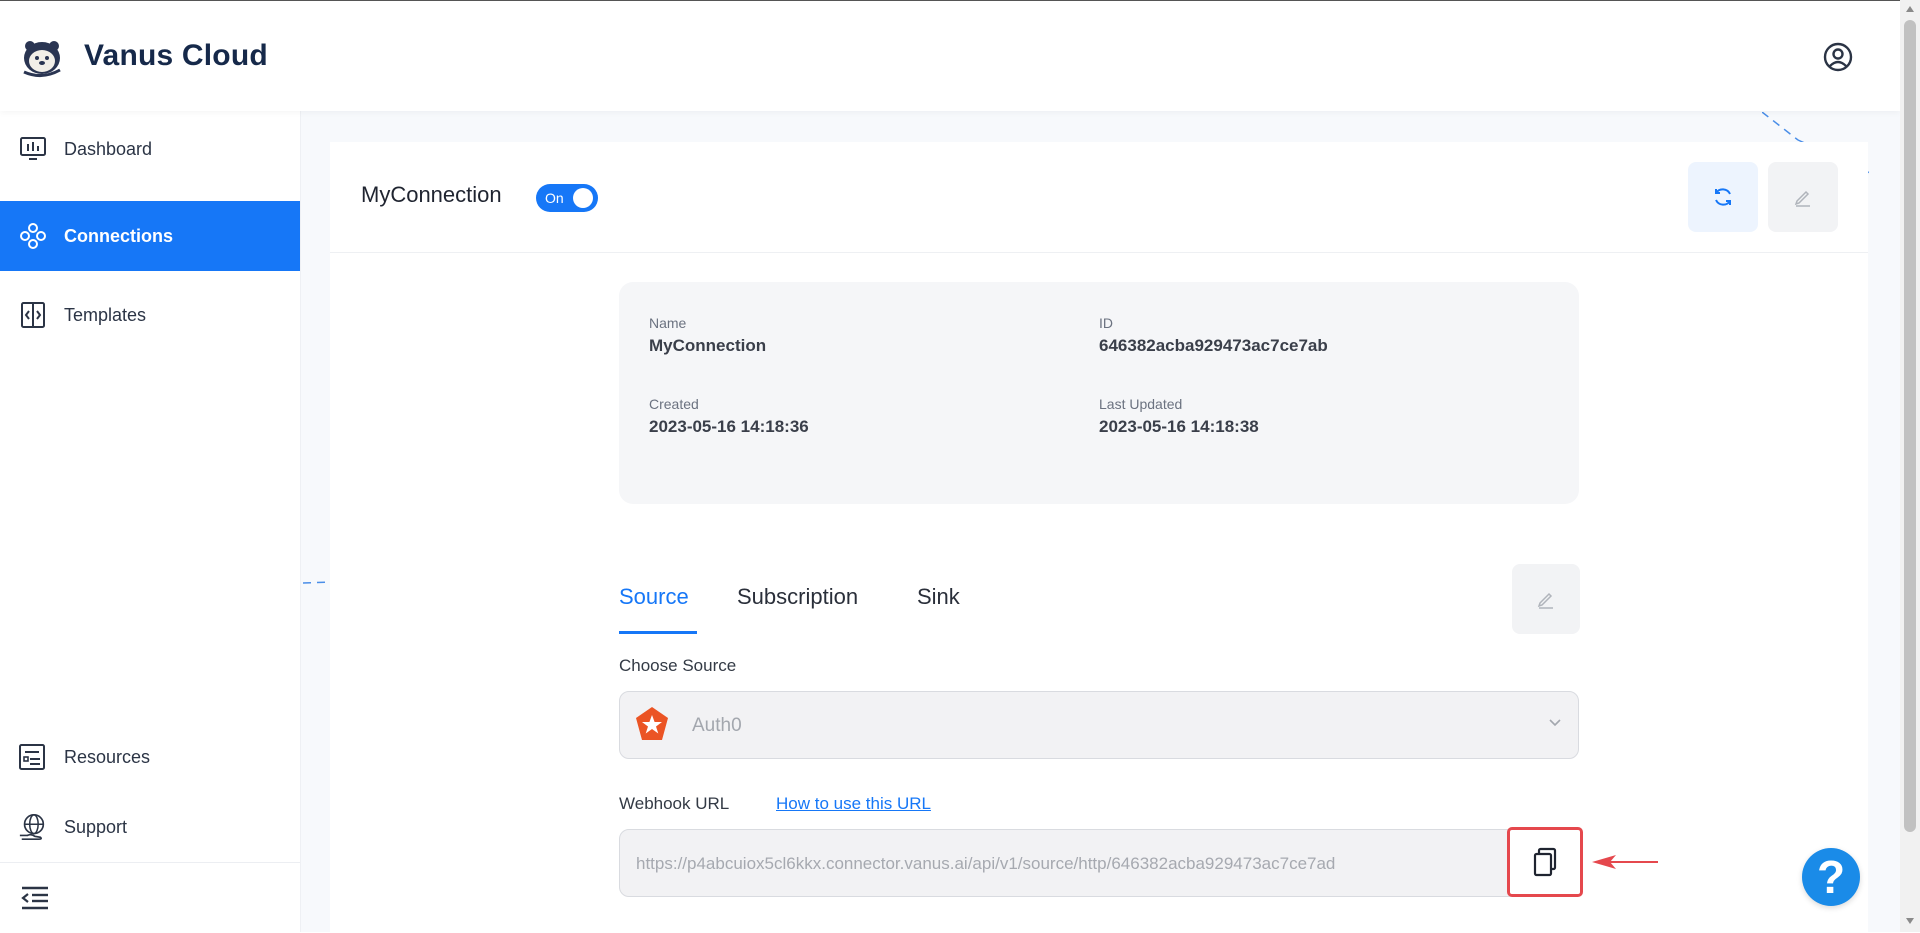  What do you see at coordinates (35, 898) in the screenshot?
I see `collapse-menu-icon` at bounding box center [35, 898].